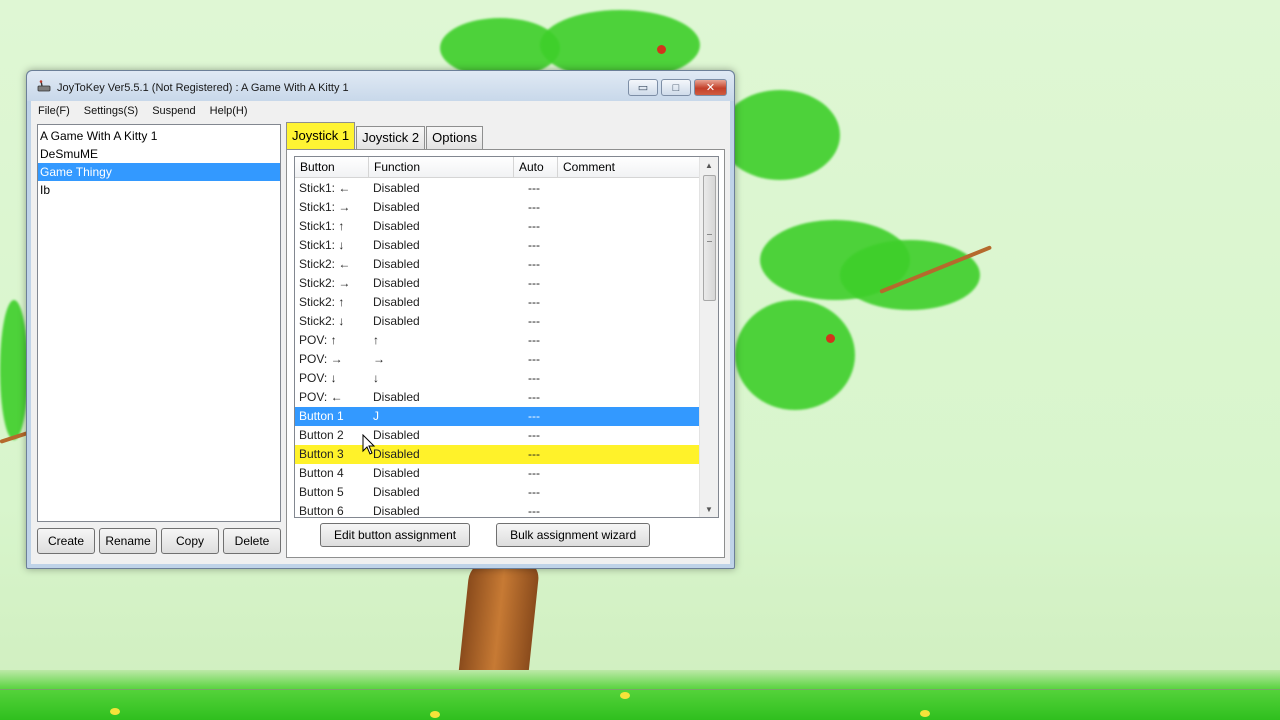  What do you see at coordinates (710, 87) in the screenshot?
I see `close-button: ✕` at bounding box center [710, 87].